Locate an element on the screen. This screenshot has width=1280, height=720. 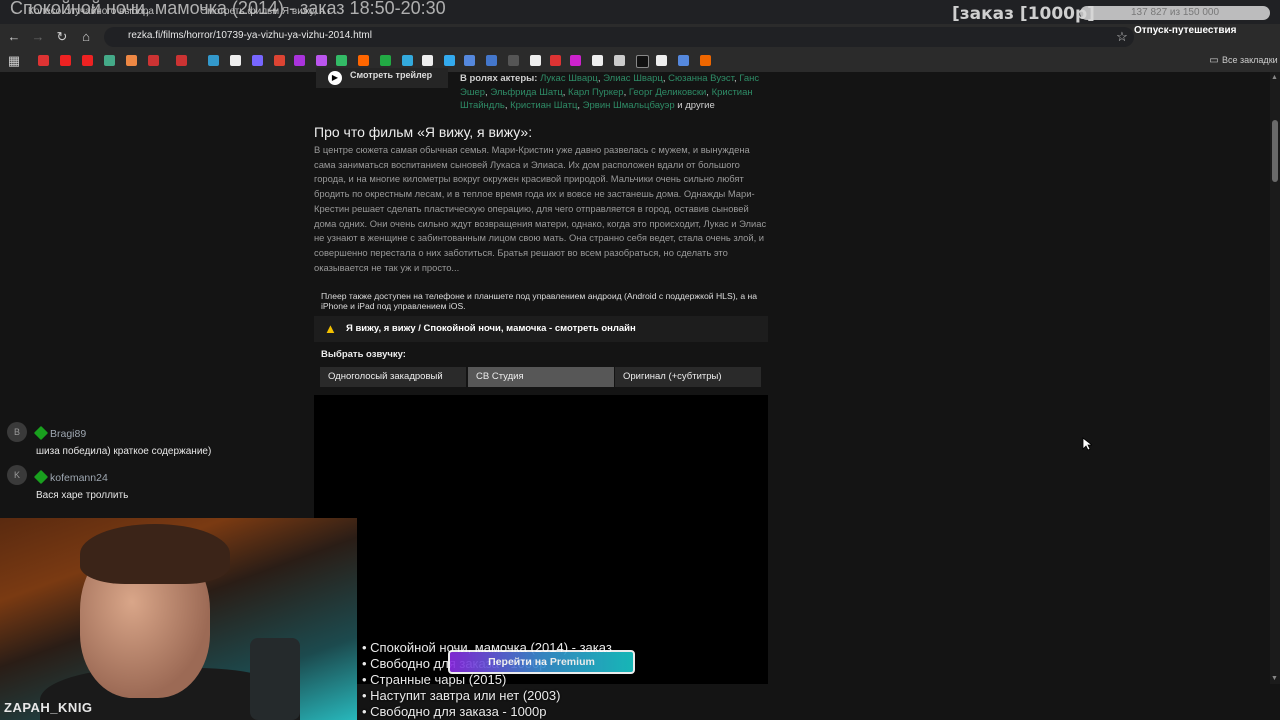
webcam-feed is located at coordinates (178, 619).